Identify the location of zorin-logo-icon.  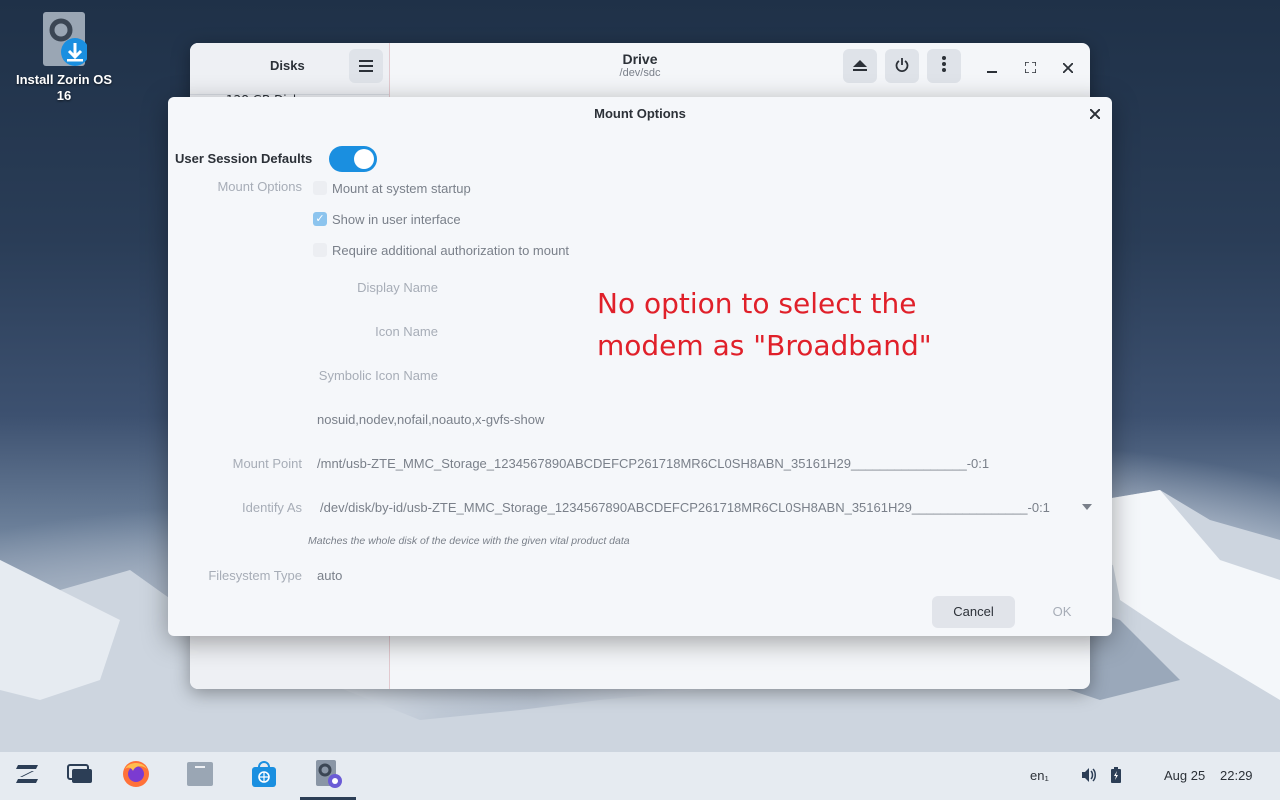
(28, 776).